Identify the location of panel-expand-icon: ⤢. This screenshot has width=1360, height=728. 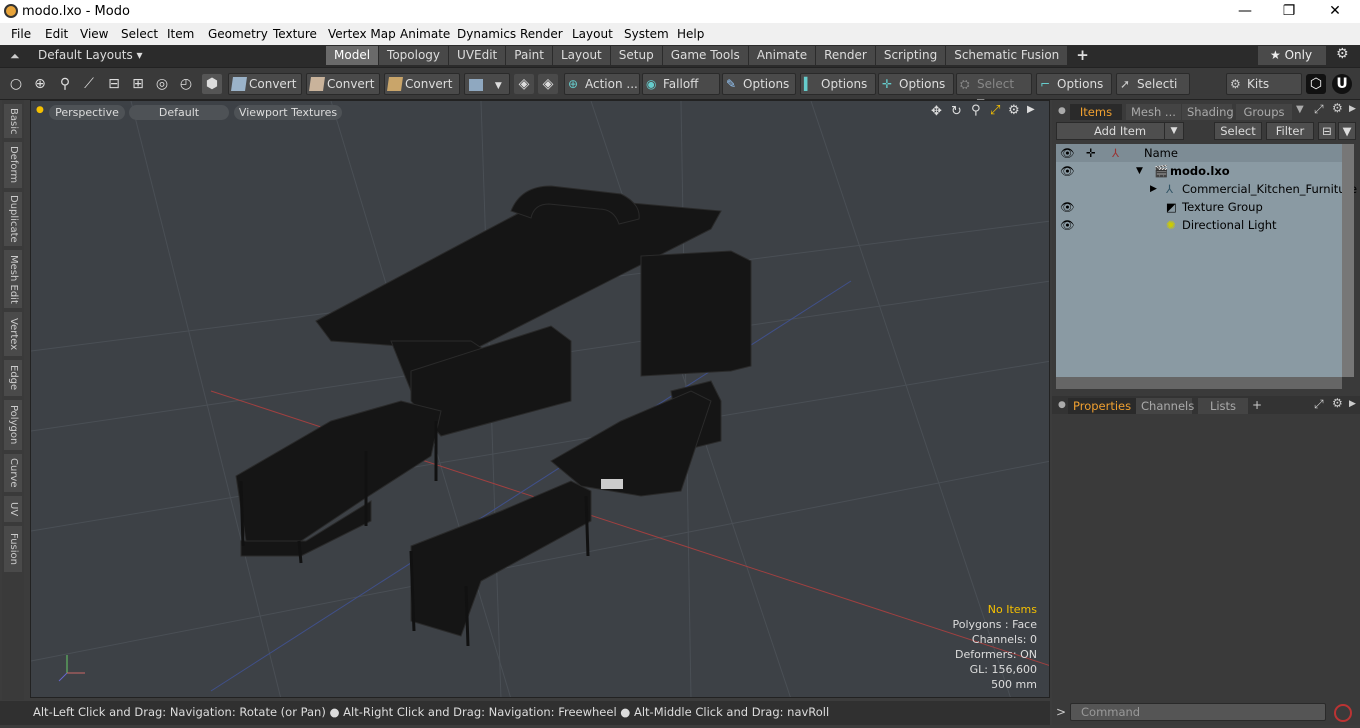
(1319, 109).